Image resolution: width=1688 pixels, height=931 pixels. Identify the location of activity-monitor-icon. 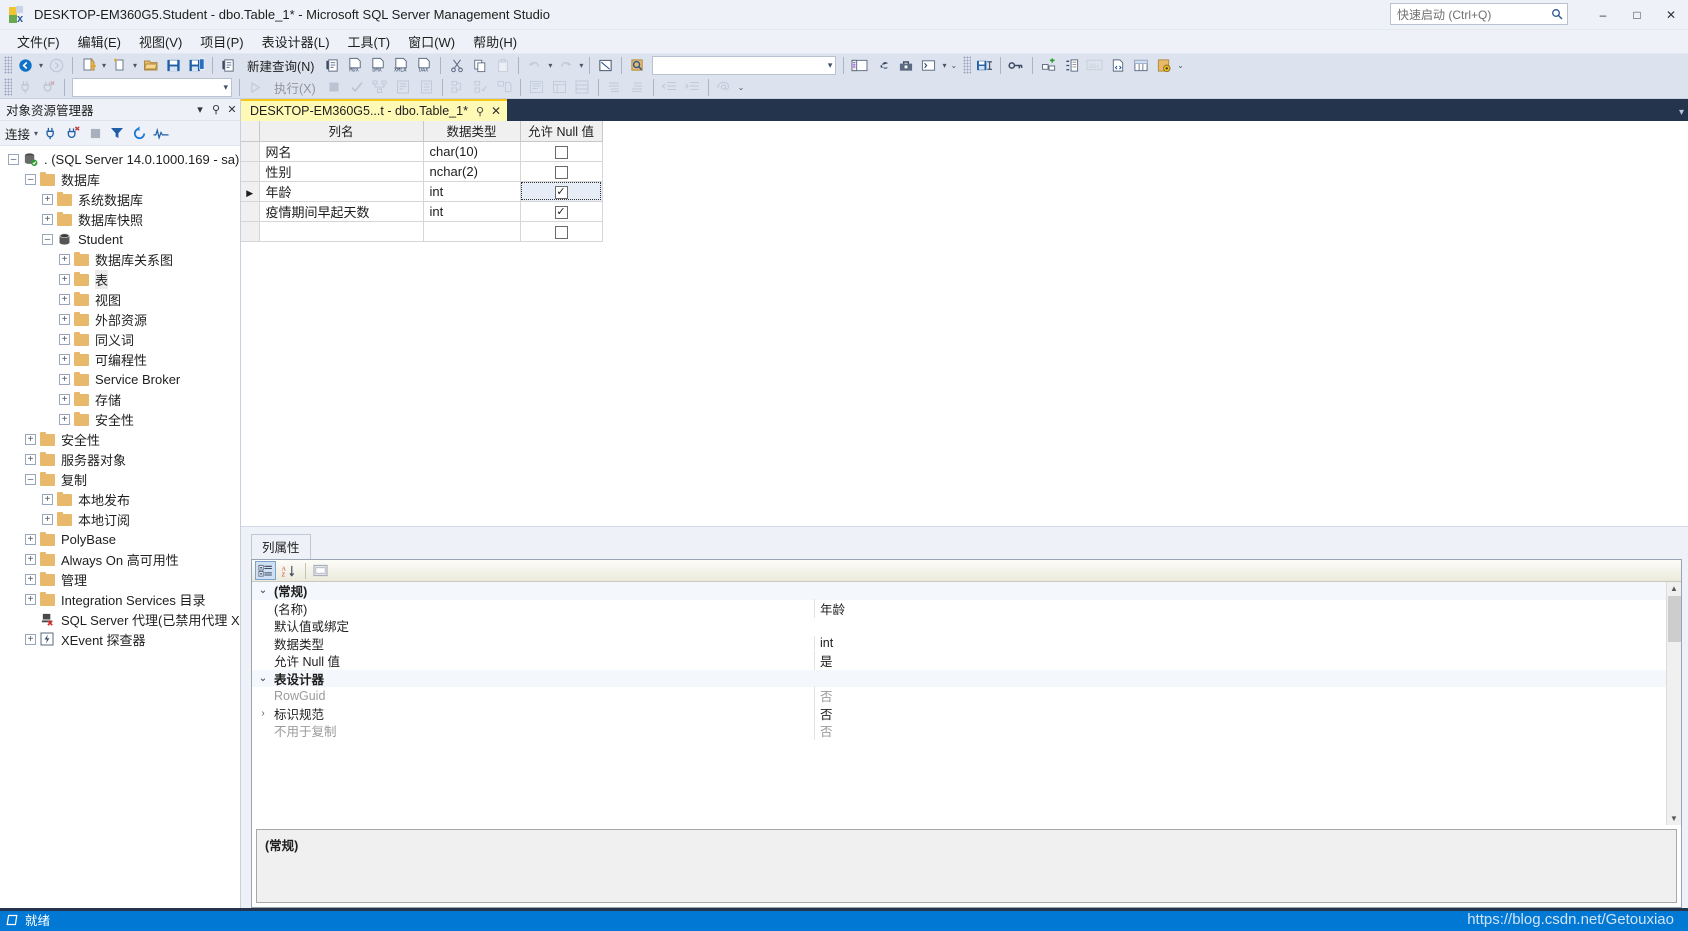
(161, 133).